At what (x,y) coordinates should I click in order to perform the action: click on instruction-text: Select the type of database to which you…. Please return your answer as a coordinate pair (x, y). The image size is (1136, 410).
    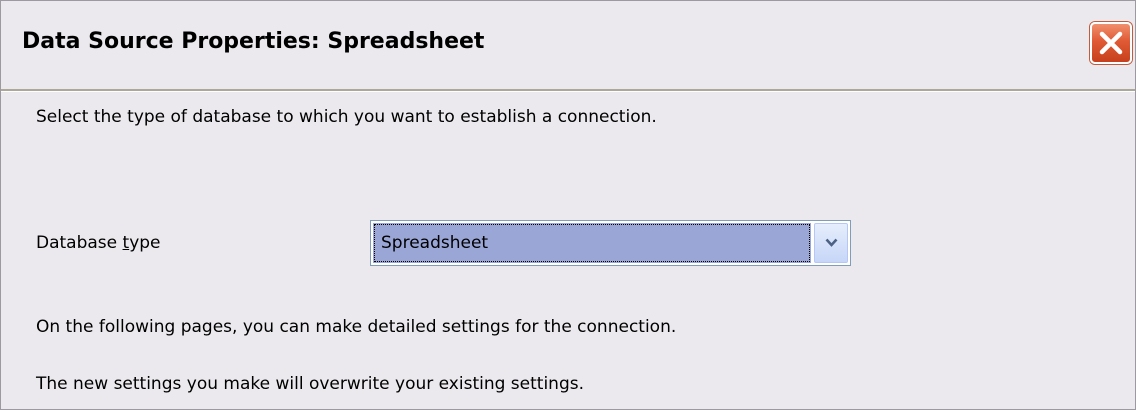
    Looking at the image, I should click on (346, 117).